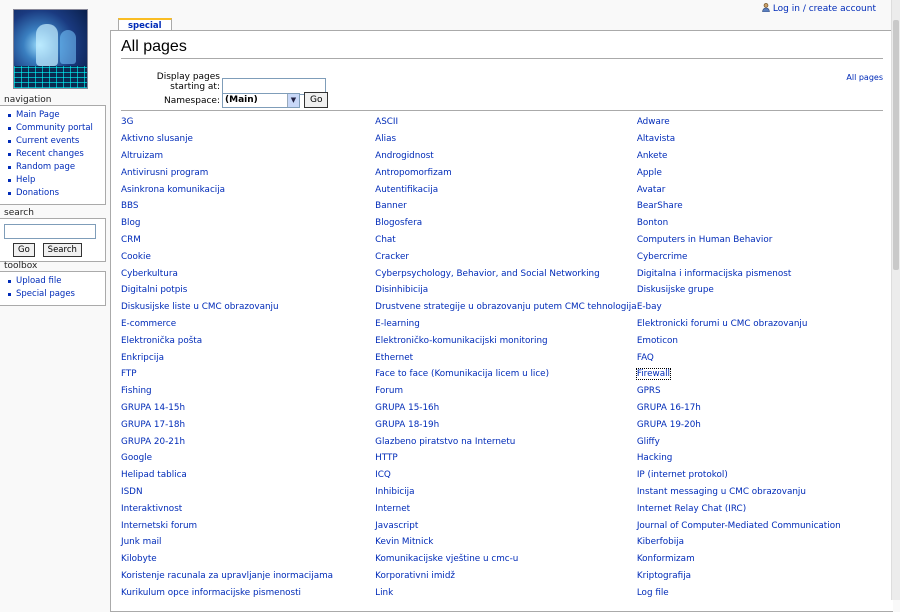  Describe the element at coordinates (142, 358) in the screenshot. I see `page-link: Enkripcija` at that location.